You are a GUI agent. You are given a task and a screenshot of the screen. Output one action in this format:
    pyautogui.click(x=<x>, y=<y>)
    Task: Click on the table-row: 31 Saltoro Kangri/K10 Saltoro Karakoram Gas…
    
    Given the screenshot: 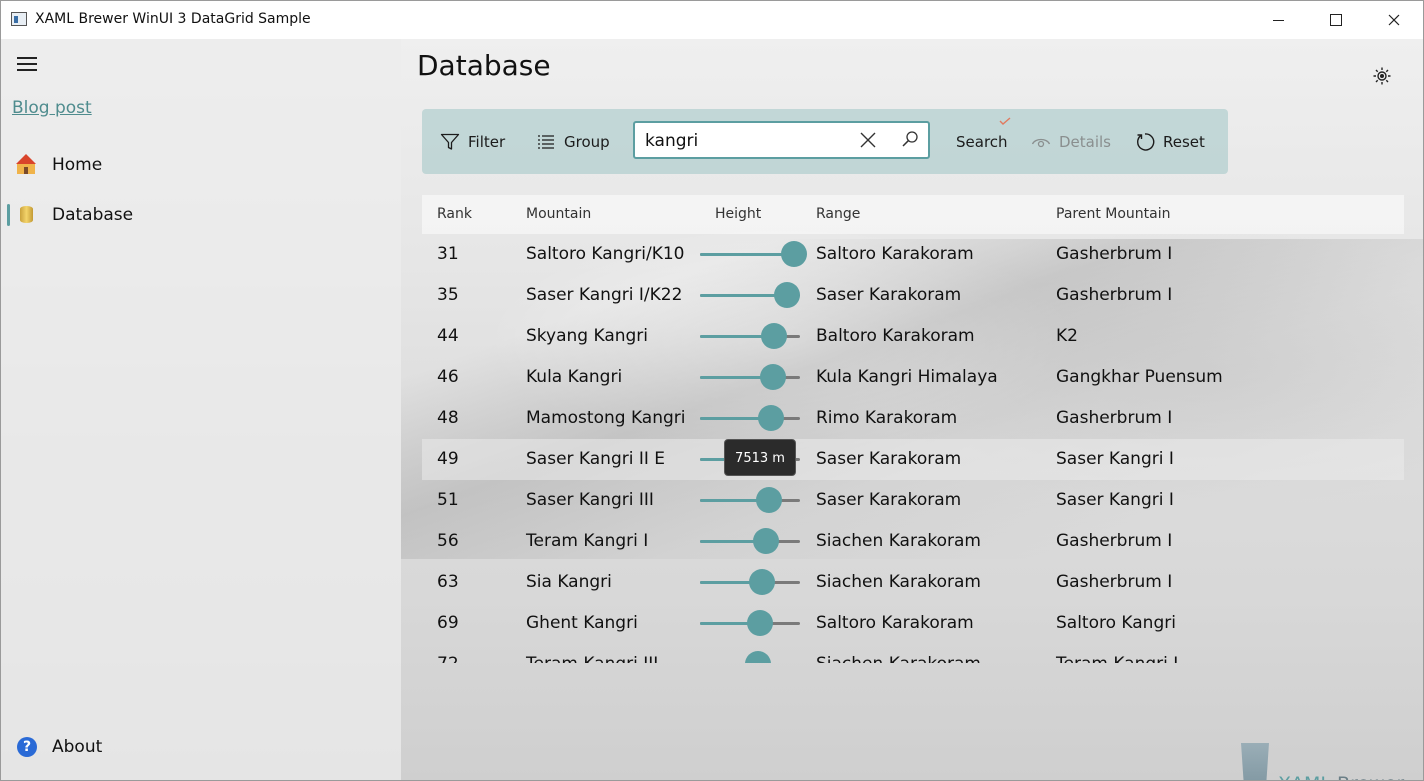 What is the action you would take?
    pyautogui.click(x=913, y=254)
    